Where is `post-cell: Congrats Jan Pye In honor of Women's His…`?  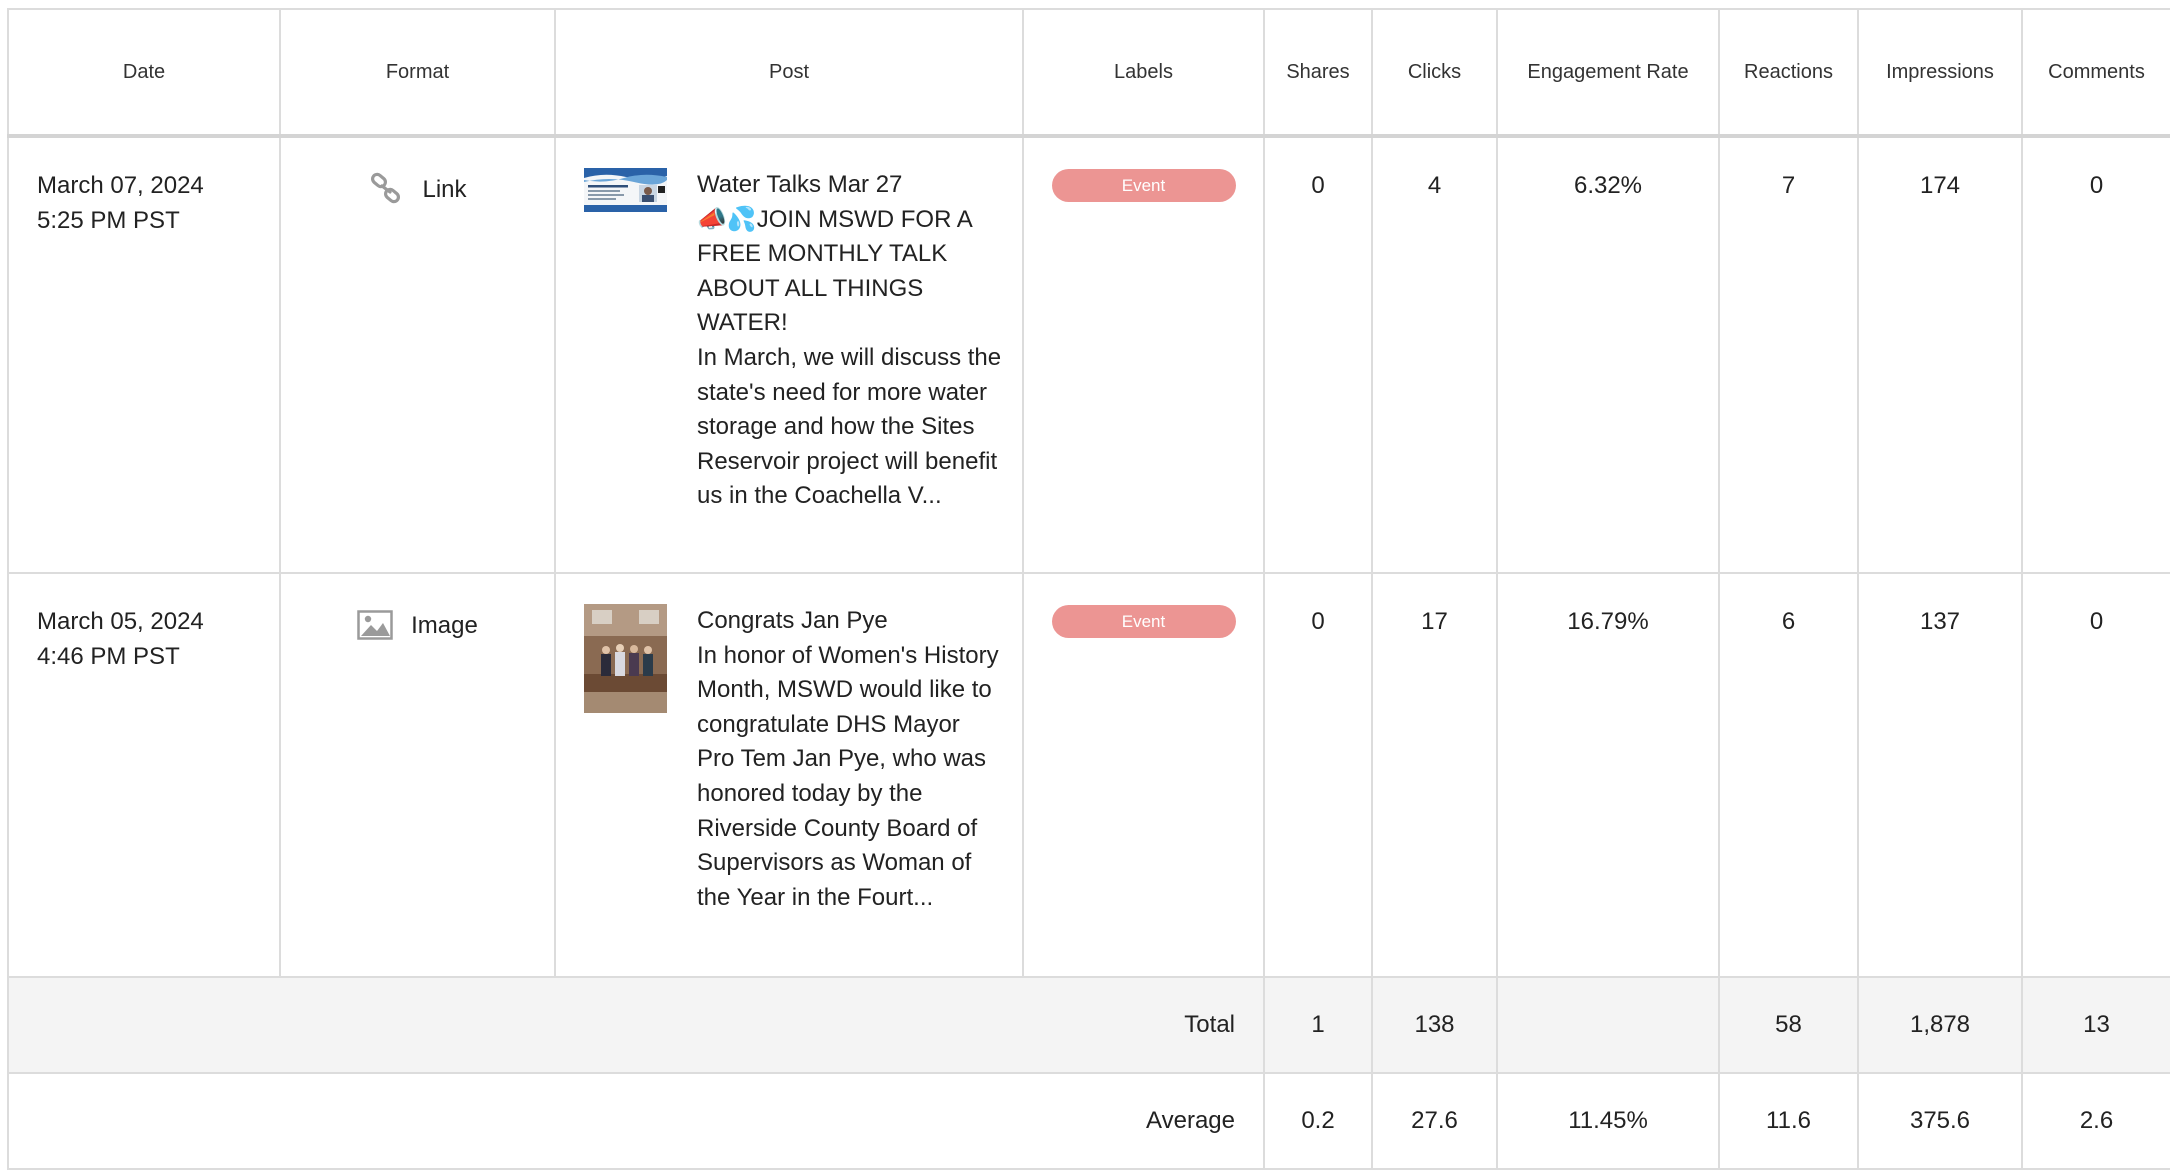 post-cell: Congrats Jan Pye In honor of Women's His… is located at coordinates (789, 775).